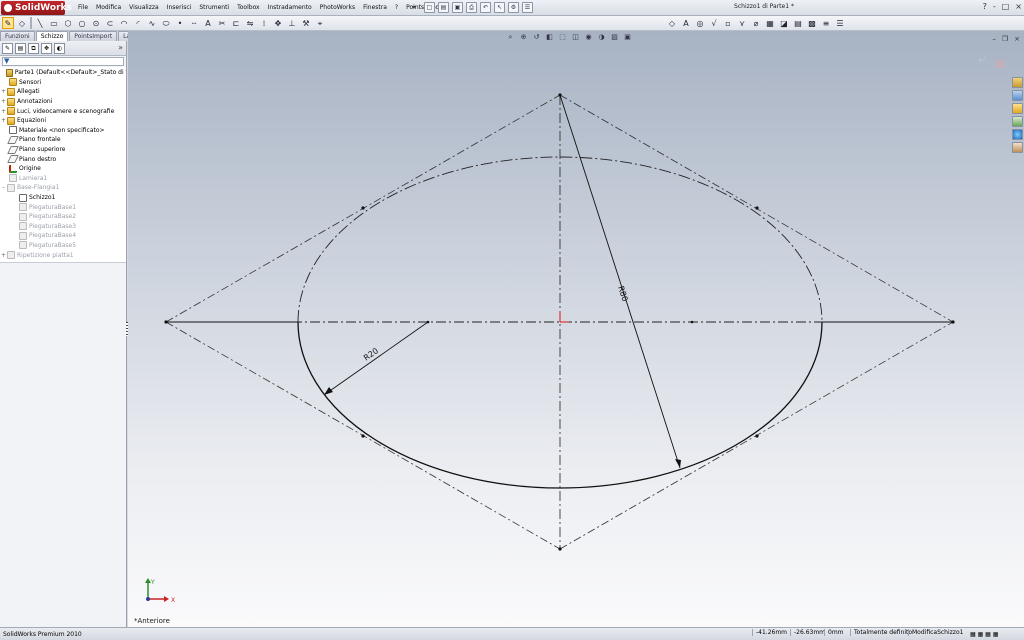 This screenshot has width=1024, height=640. Describe the element at coordinates (396, 8) in the screenshot. I see `menu-item: ?` at that location.